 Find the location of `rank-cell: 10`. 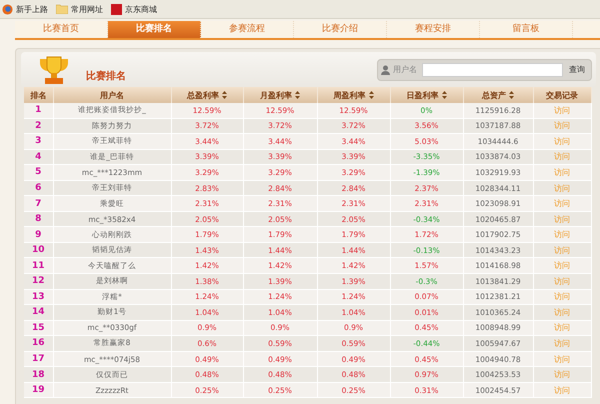

rank-cell: 10 is located at coordinates (38, 250).